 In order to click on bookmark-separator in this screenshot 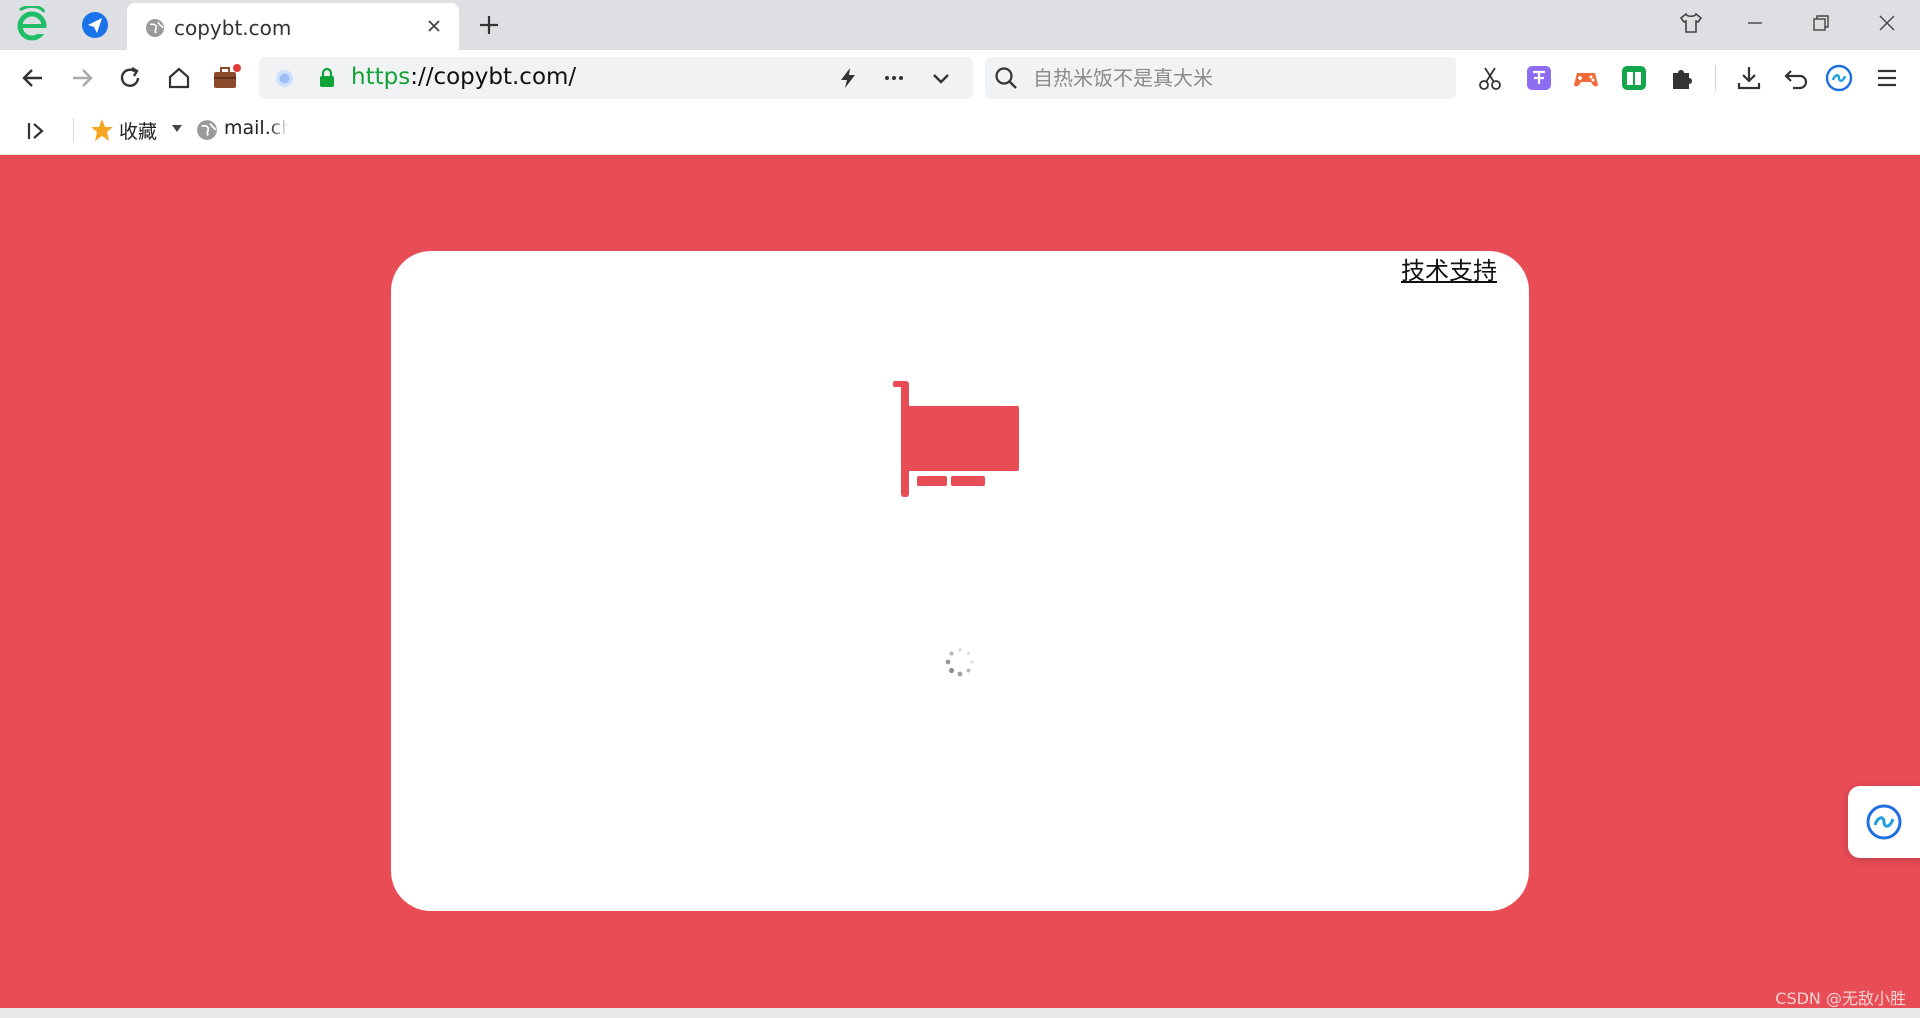, I will do `click(73, 130)`.